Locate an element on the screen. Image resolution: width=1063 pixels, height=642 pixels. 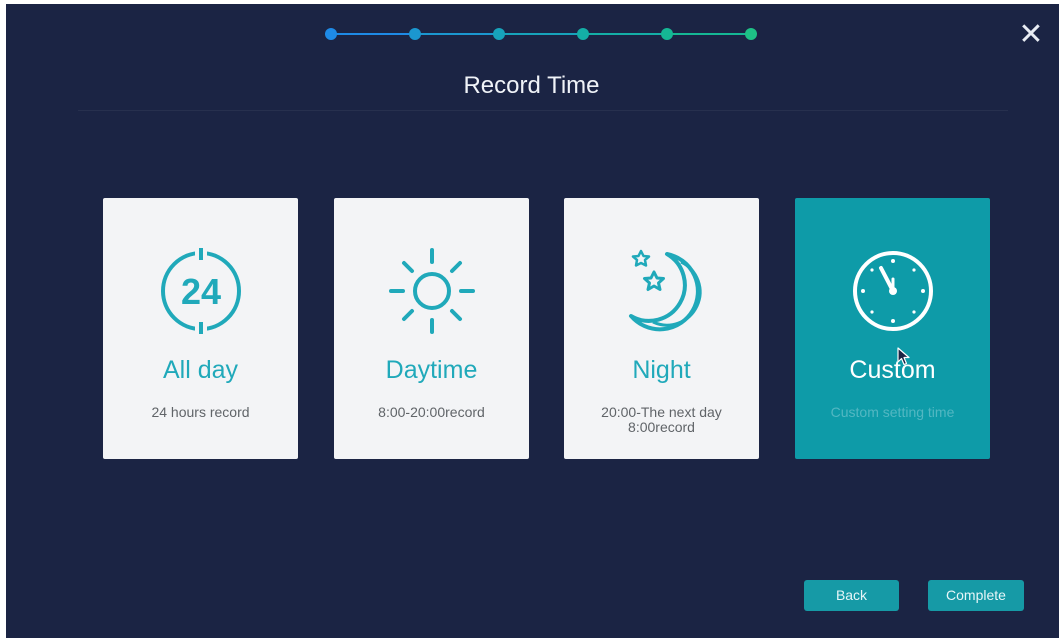
option-description: 8:00-20:00record is located at coordinates (431, 412).